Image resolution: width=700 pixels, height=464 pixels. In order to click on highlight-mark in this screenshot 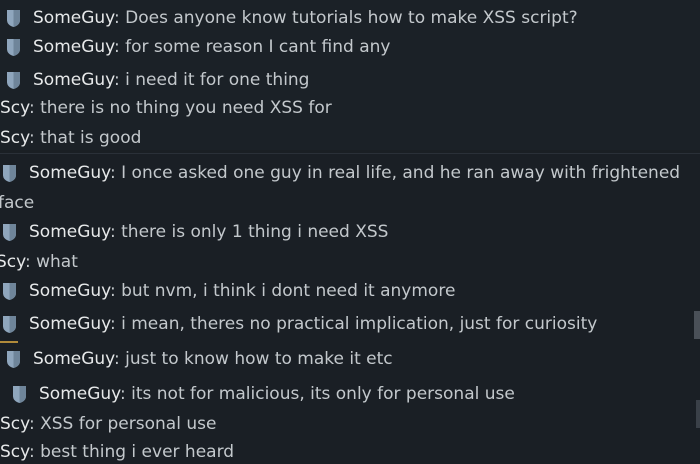, I will do `click(9, 342)`.